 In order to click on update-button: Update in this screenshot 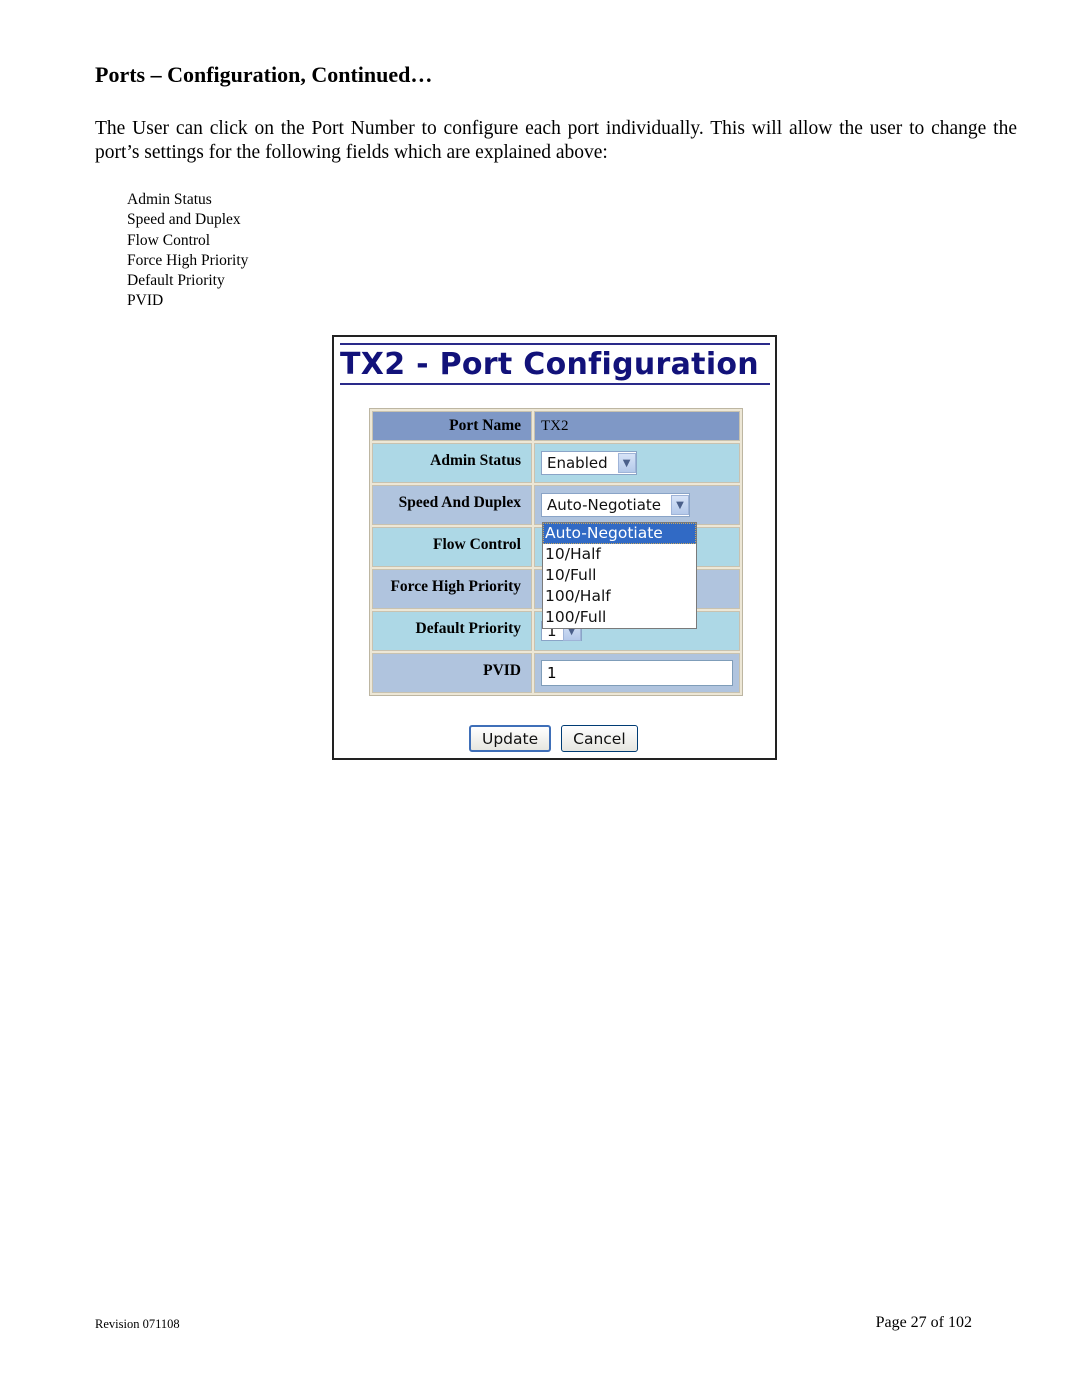, I will do `click(510, 738)`.